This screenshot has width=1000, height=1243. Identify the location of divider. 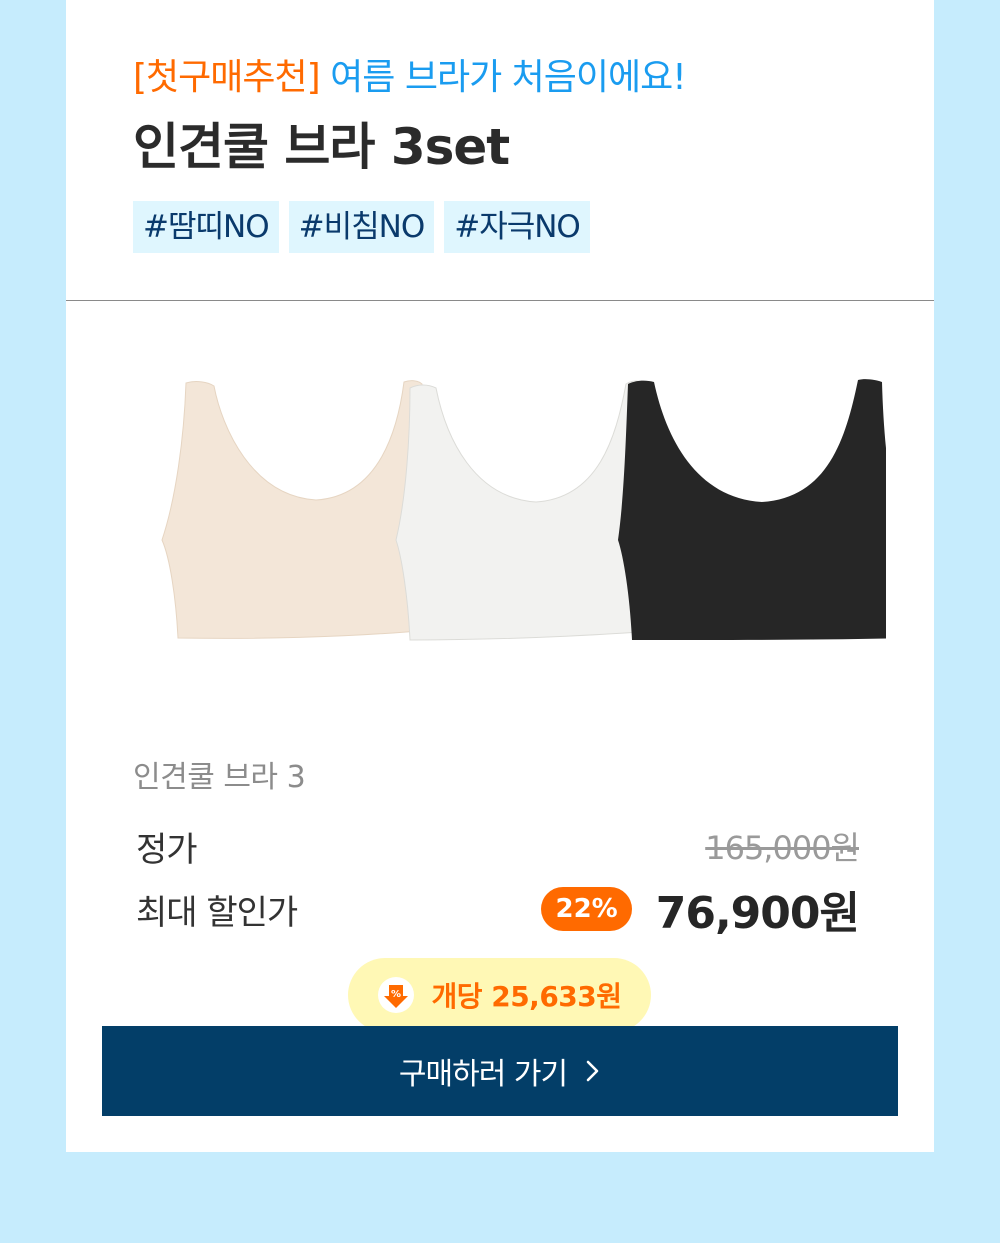
(500, 300).